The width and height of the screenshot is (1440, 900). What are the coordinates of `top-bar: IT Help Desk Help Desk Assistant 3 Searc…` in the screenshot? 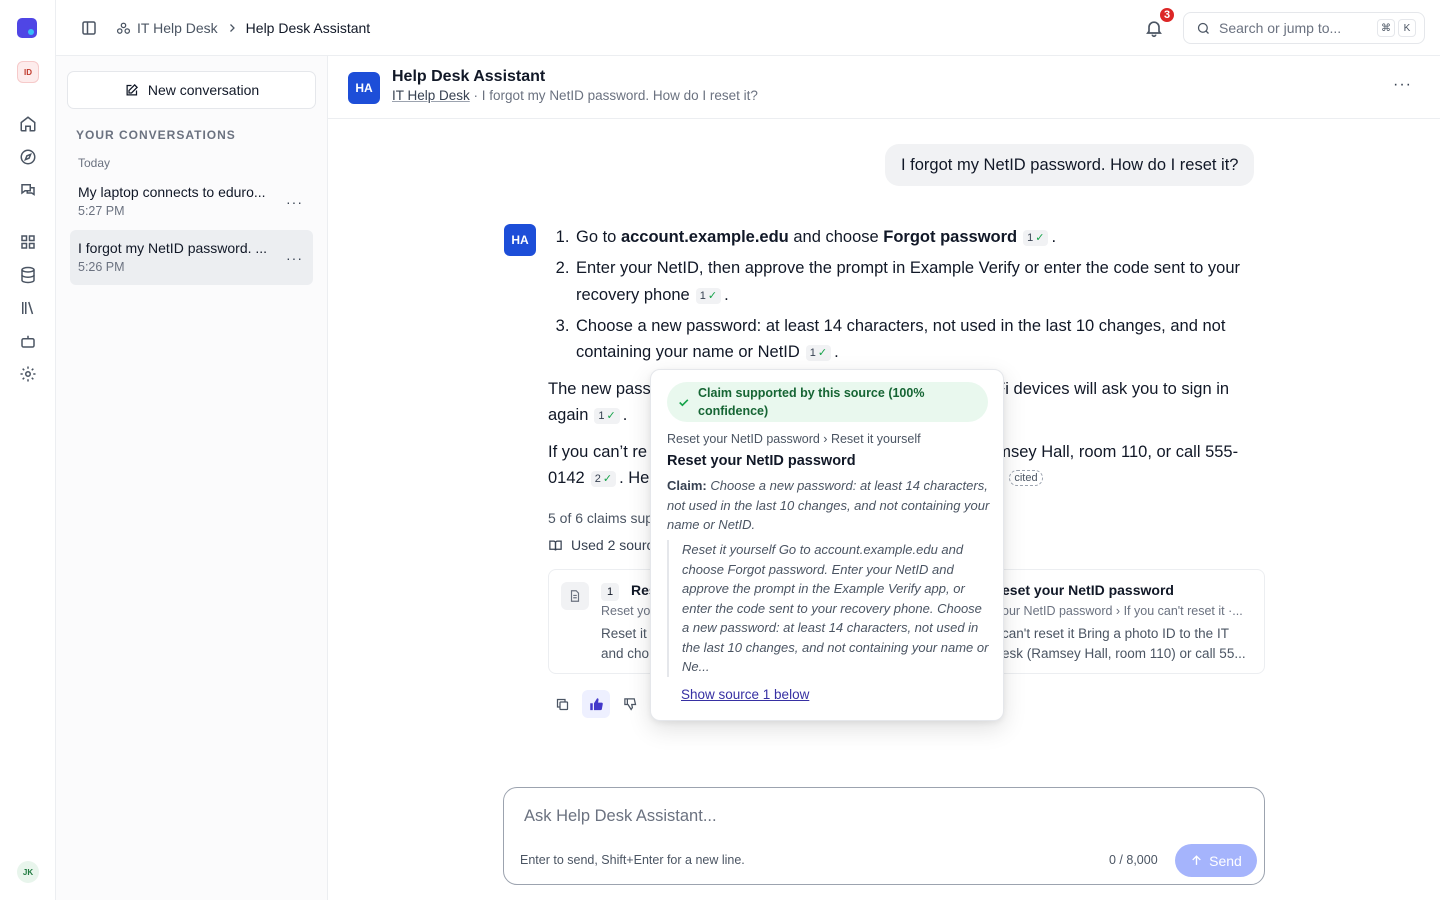 It's located at (748, 28).